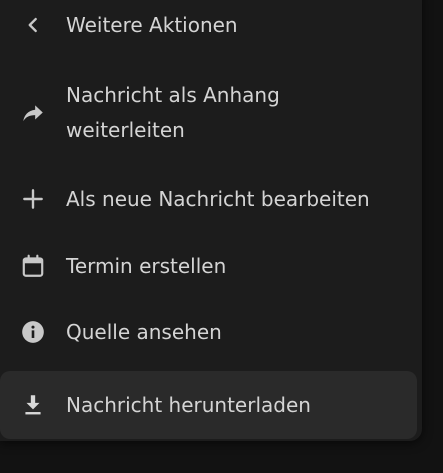 This screenshot has height=473, width=443. I want to click on info-icon, so click(33, 332).